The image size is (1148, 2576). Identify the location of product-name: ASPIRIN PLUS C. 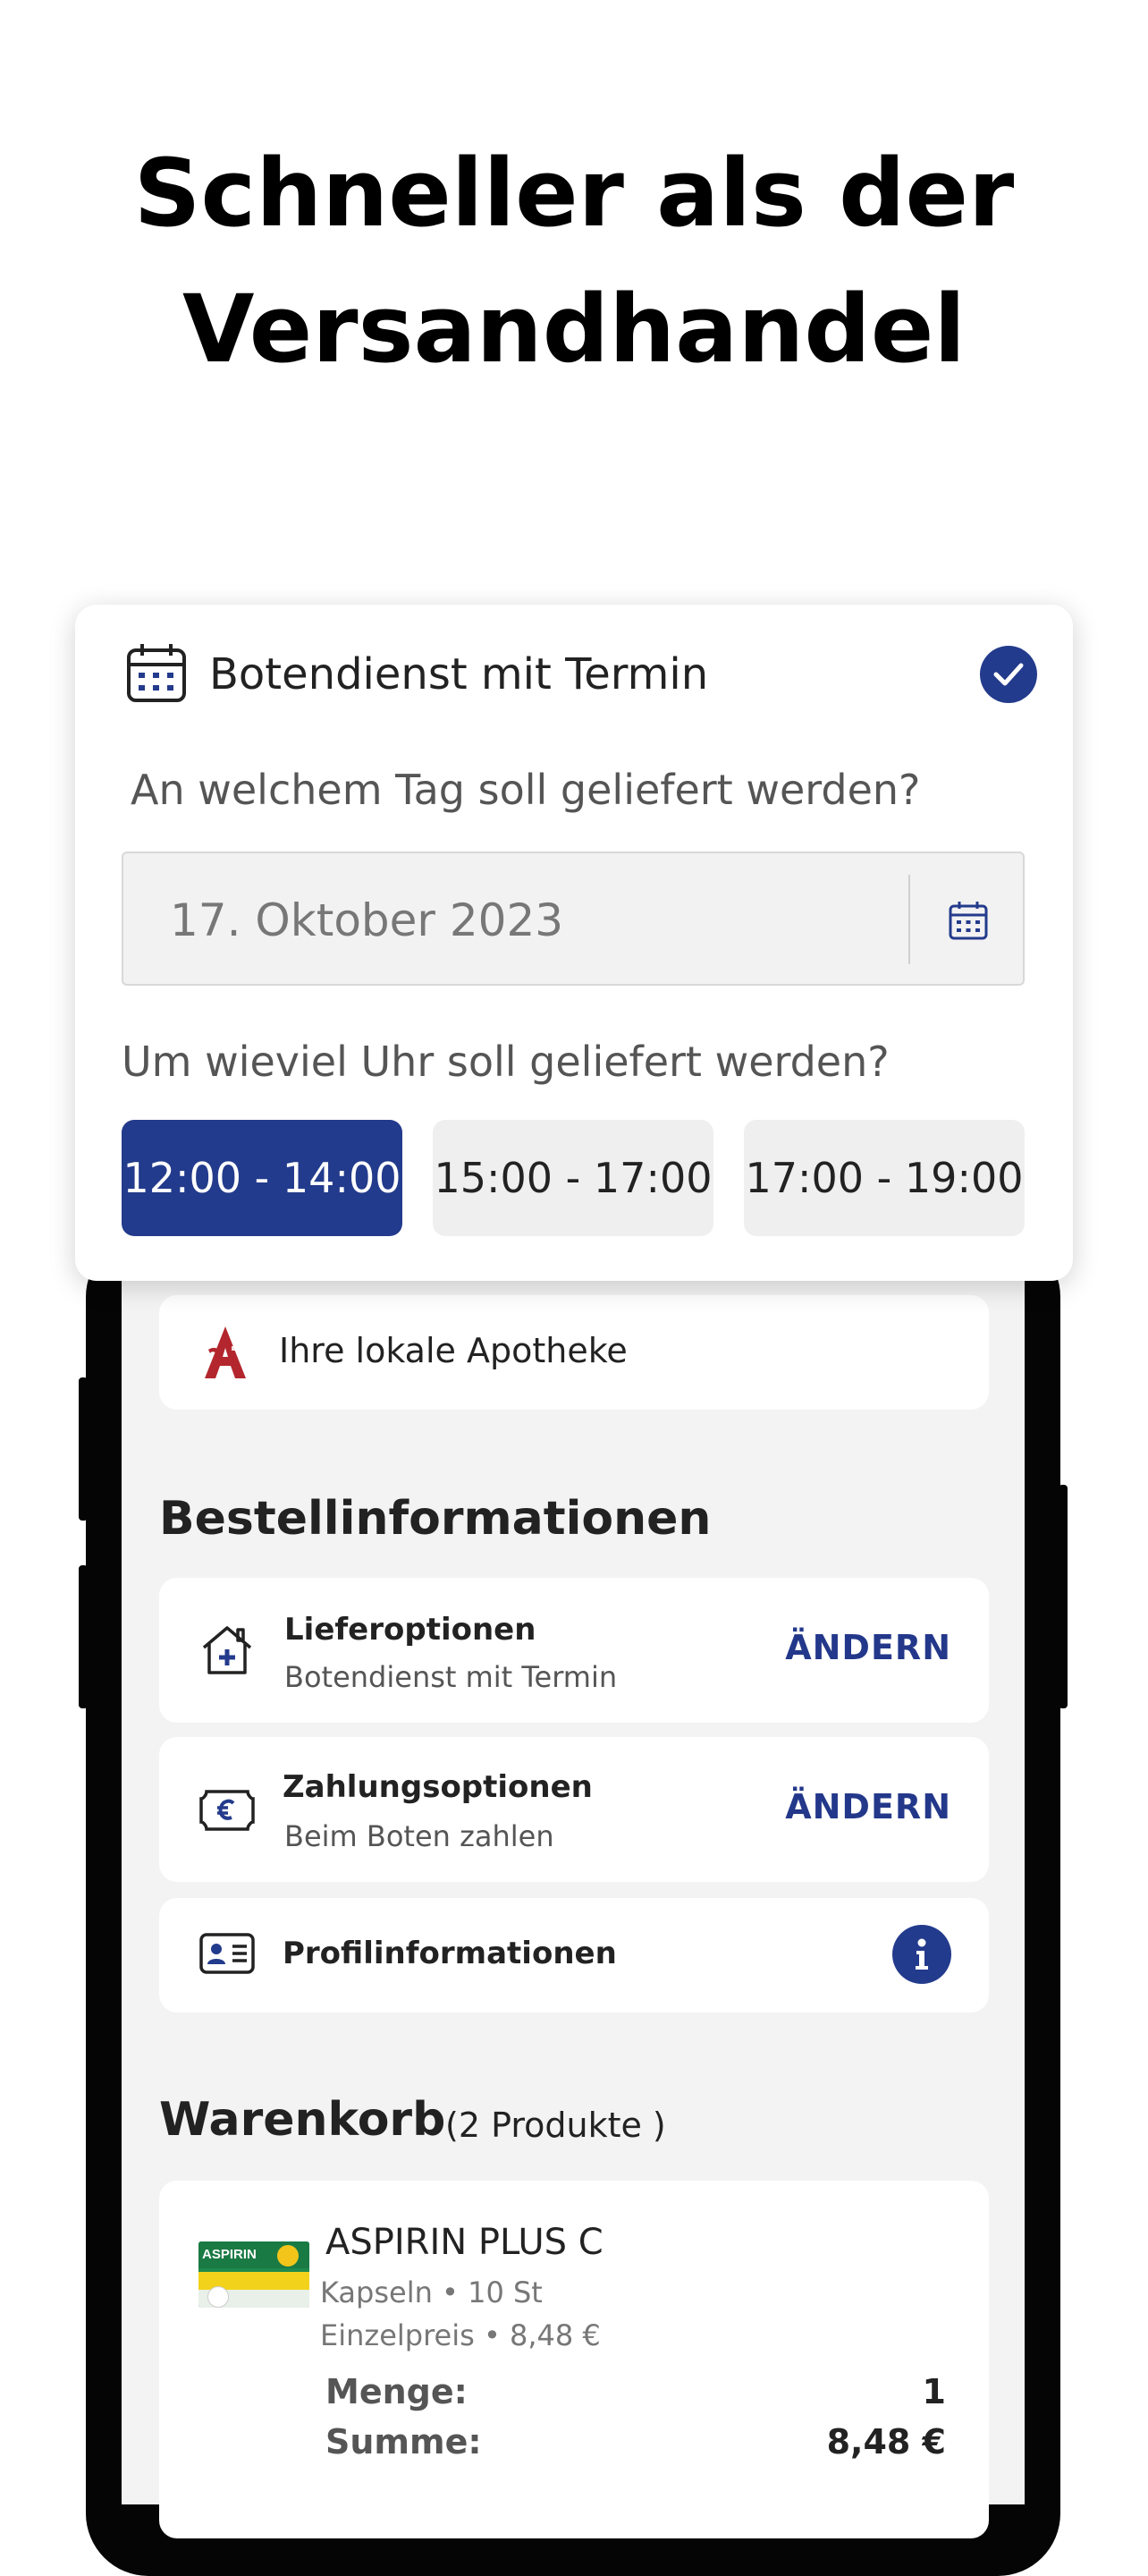
(464, 2242).